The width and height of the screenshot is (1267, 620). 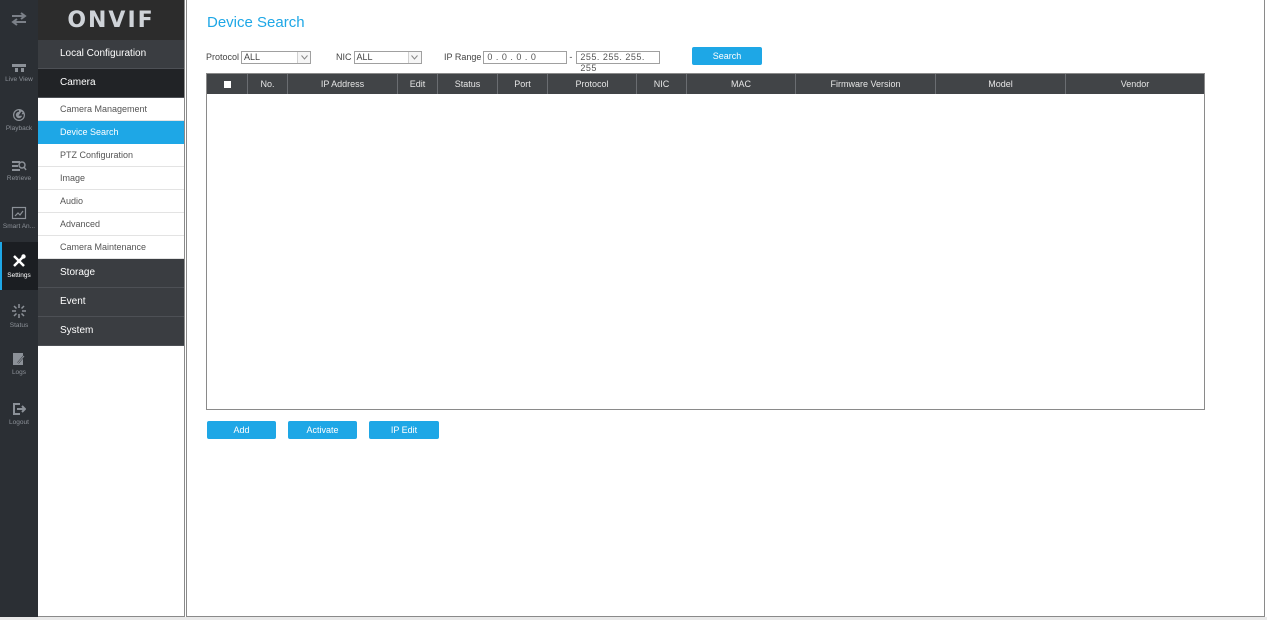 What do you see at coordinates (418, 84) in the screenshot?
I see `column-header: Edit` at bounding box center [418, 84].